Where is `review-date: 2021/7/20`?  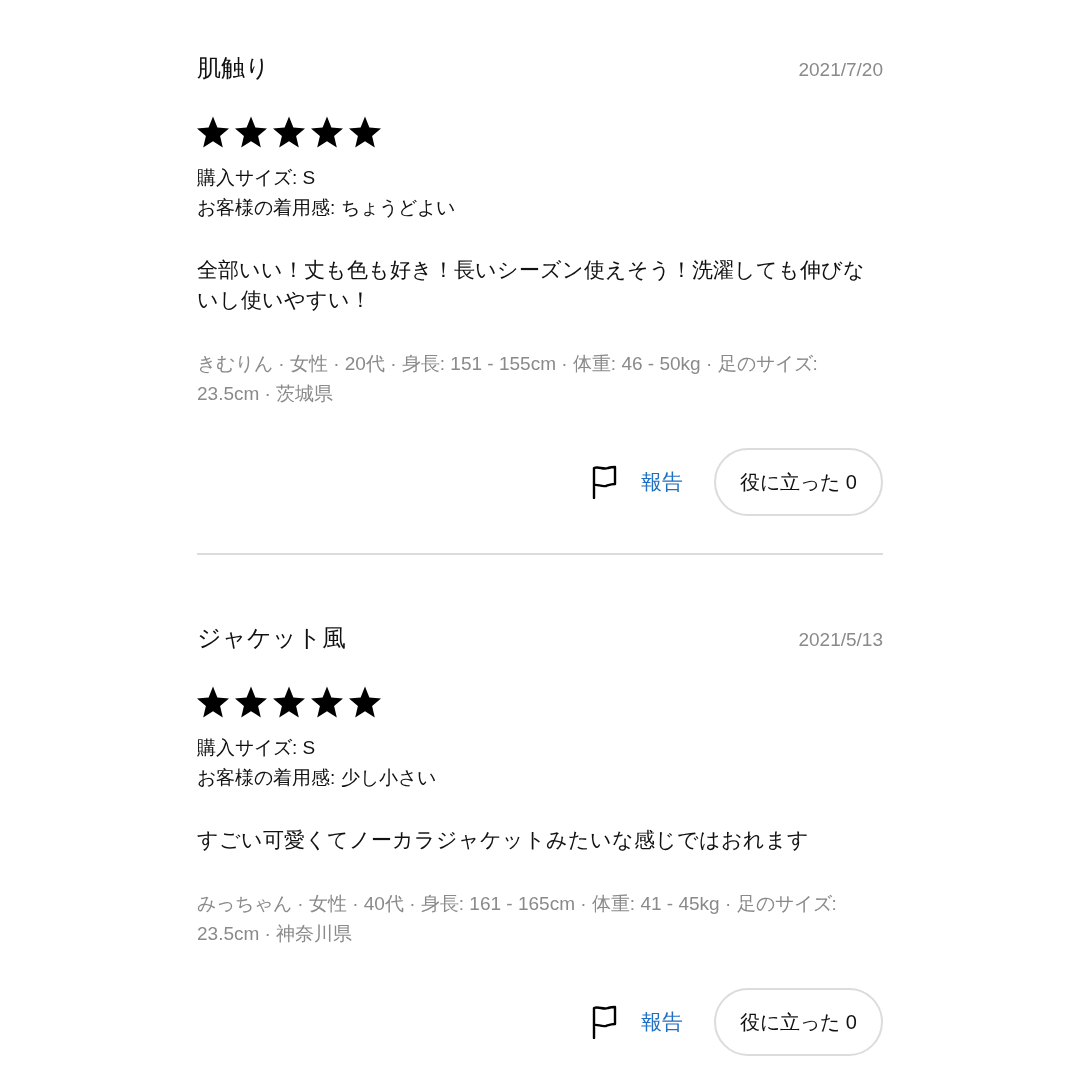 review-date: 2021/7/20 is located at coordinates (840, 70).